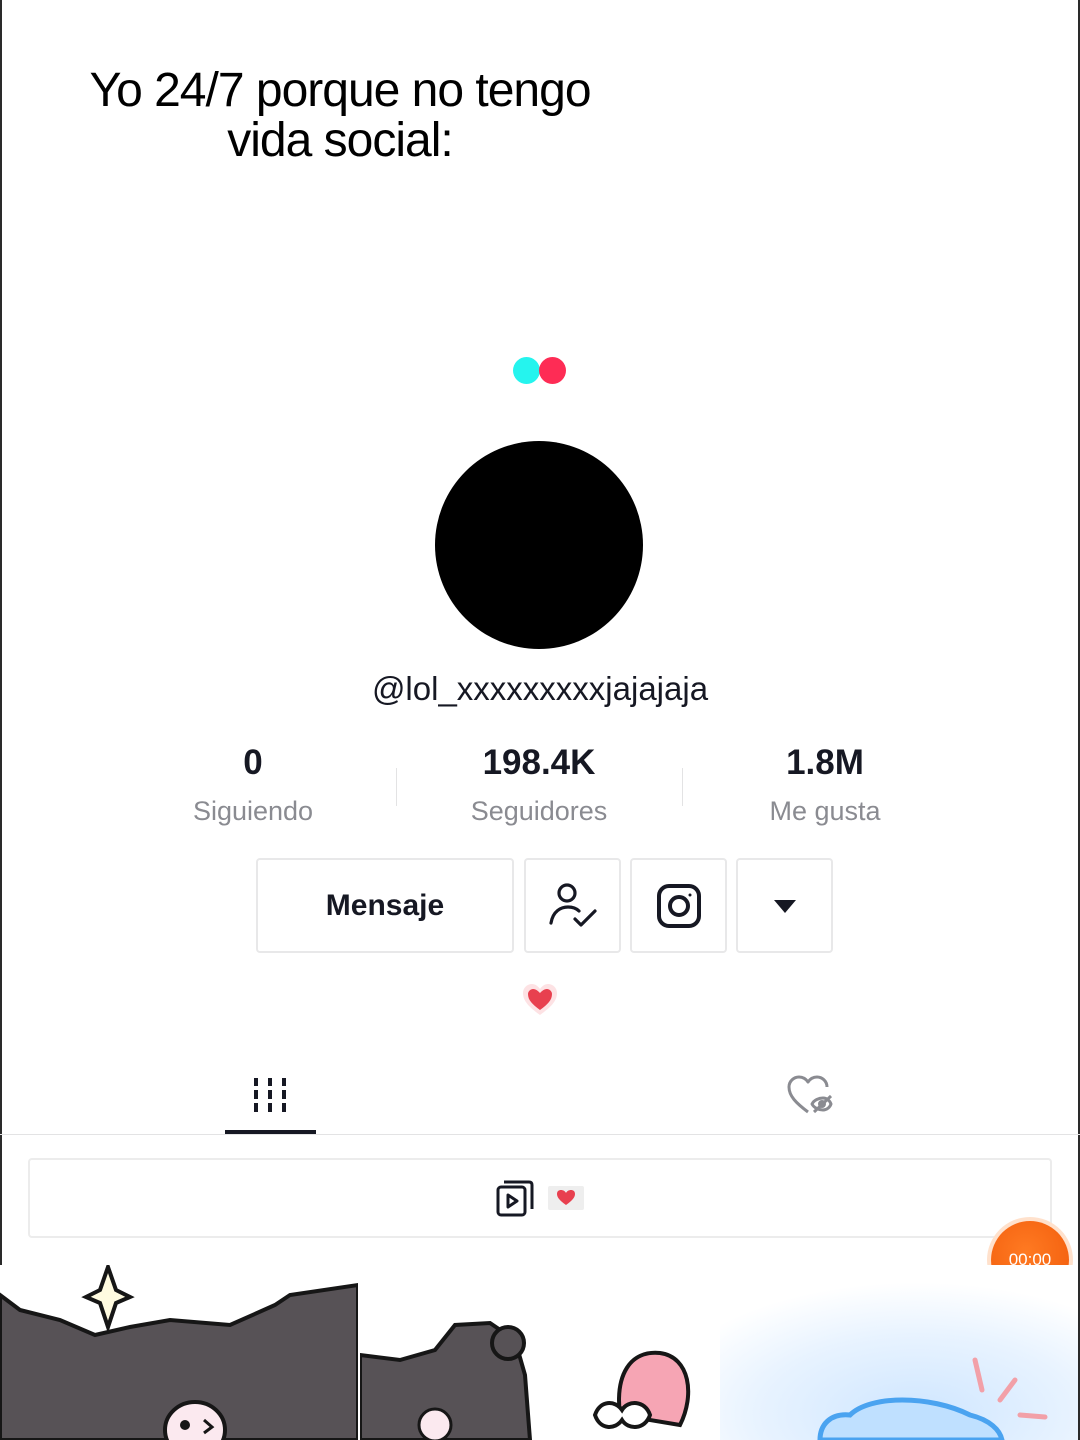 This screenshot has height=1440, width=1080. I want to click on meme-caption: Yo 24/7 porque no tengo vida social:, so click(340, 116).